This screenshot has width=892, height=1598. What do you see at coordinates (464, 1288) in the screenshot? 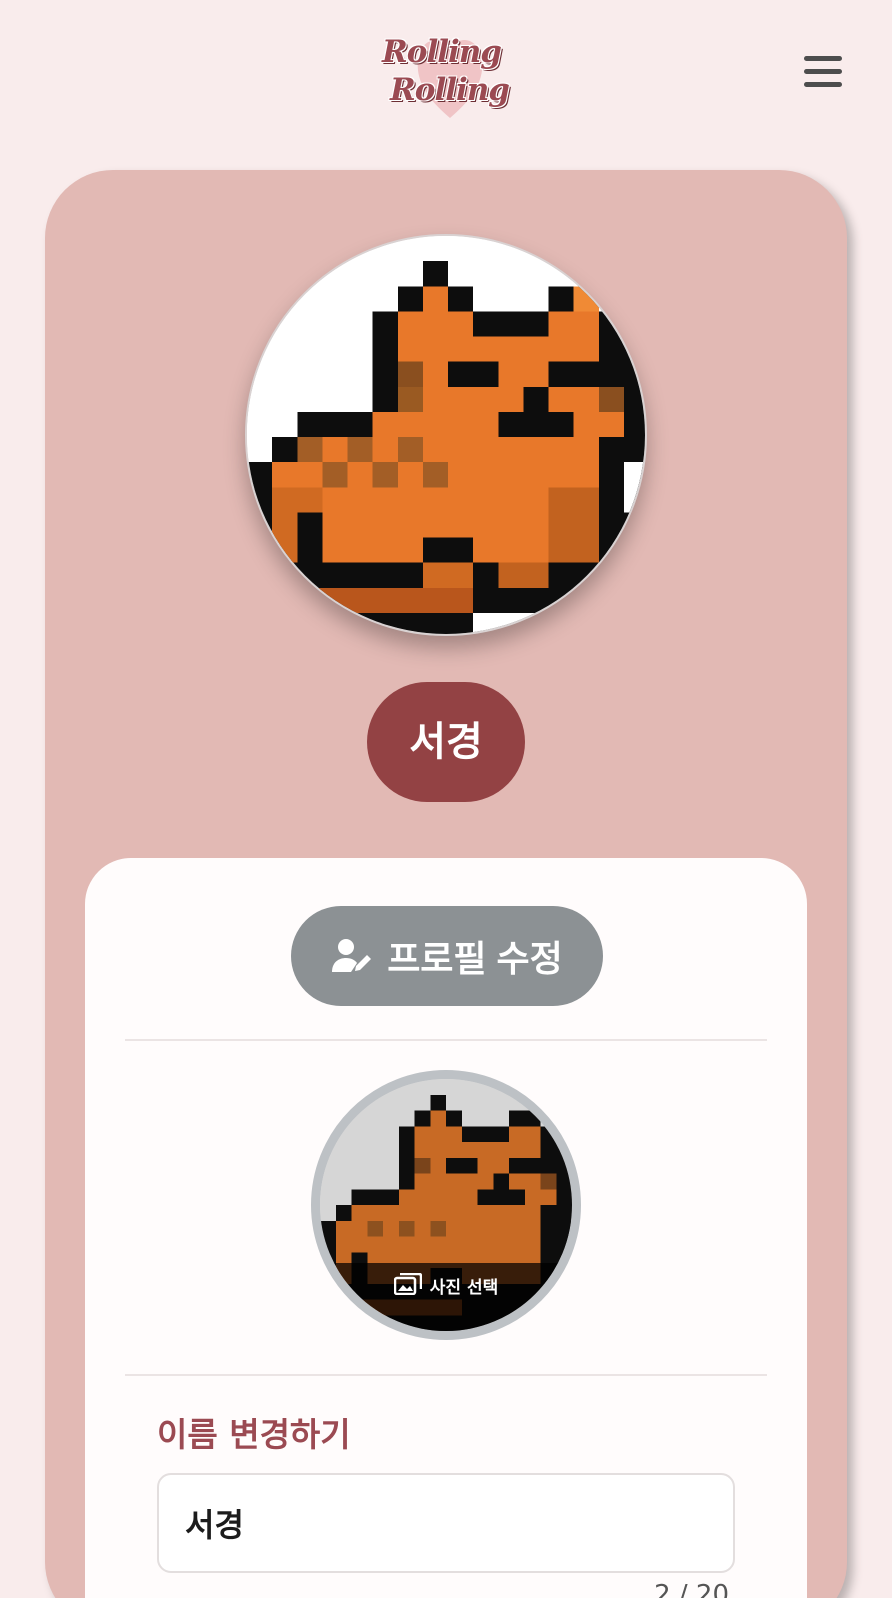
I see `photo-select-label: 사진 선택` at bounding box center [464, 1288].